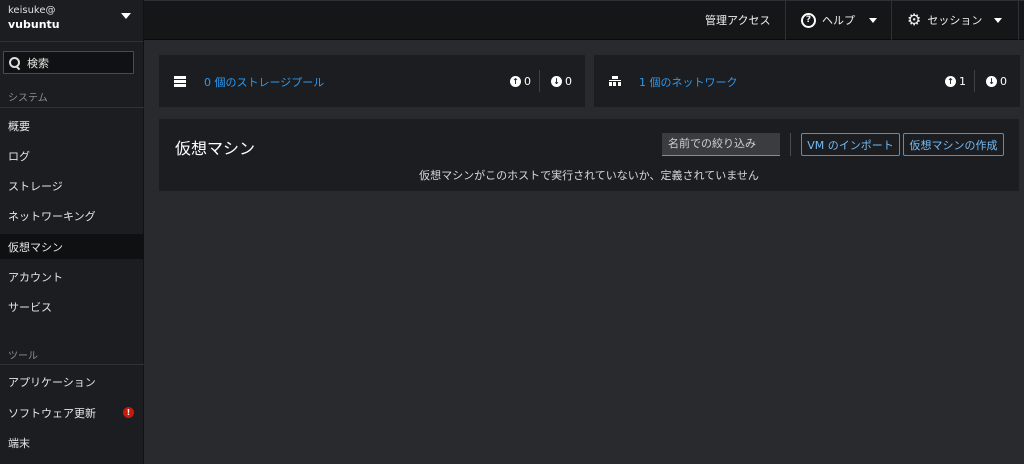  What do you see at coordinates (808, 20) in the screenshot?
I see `help-icon: ?` at bounding box center [808, 20].